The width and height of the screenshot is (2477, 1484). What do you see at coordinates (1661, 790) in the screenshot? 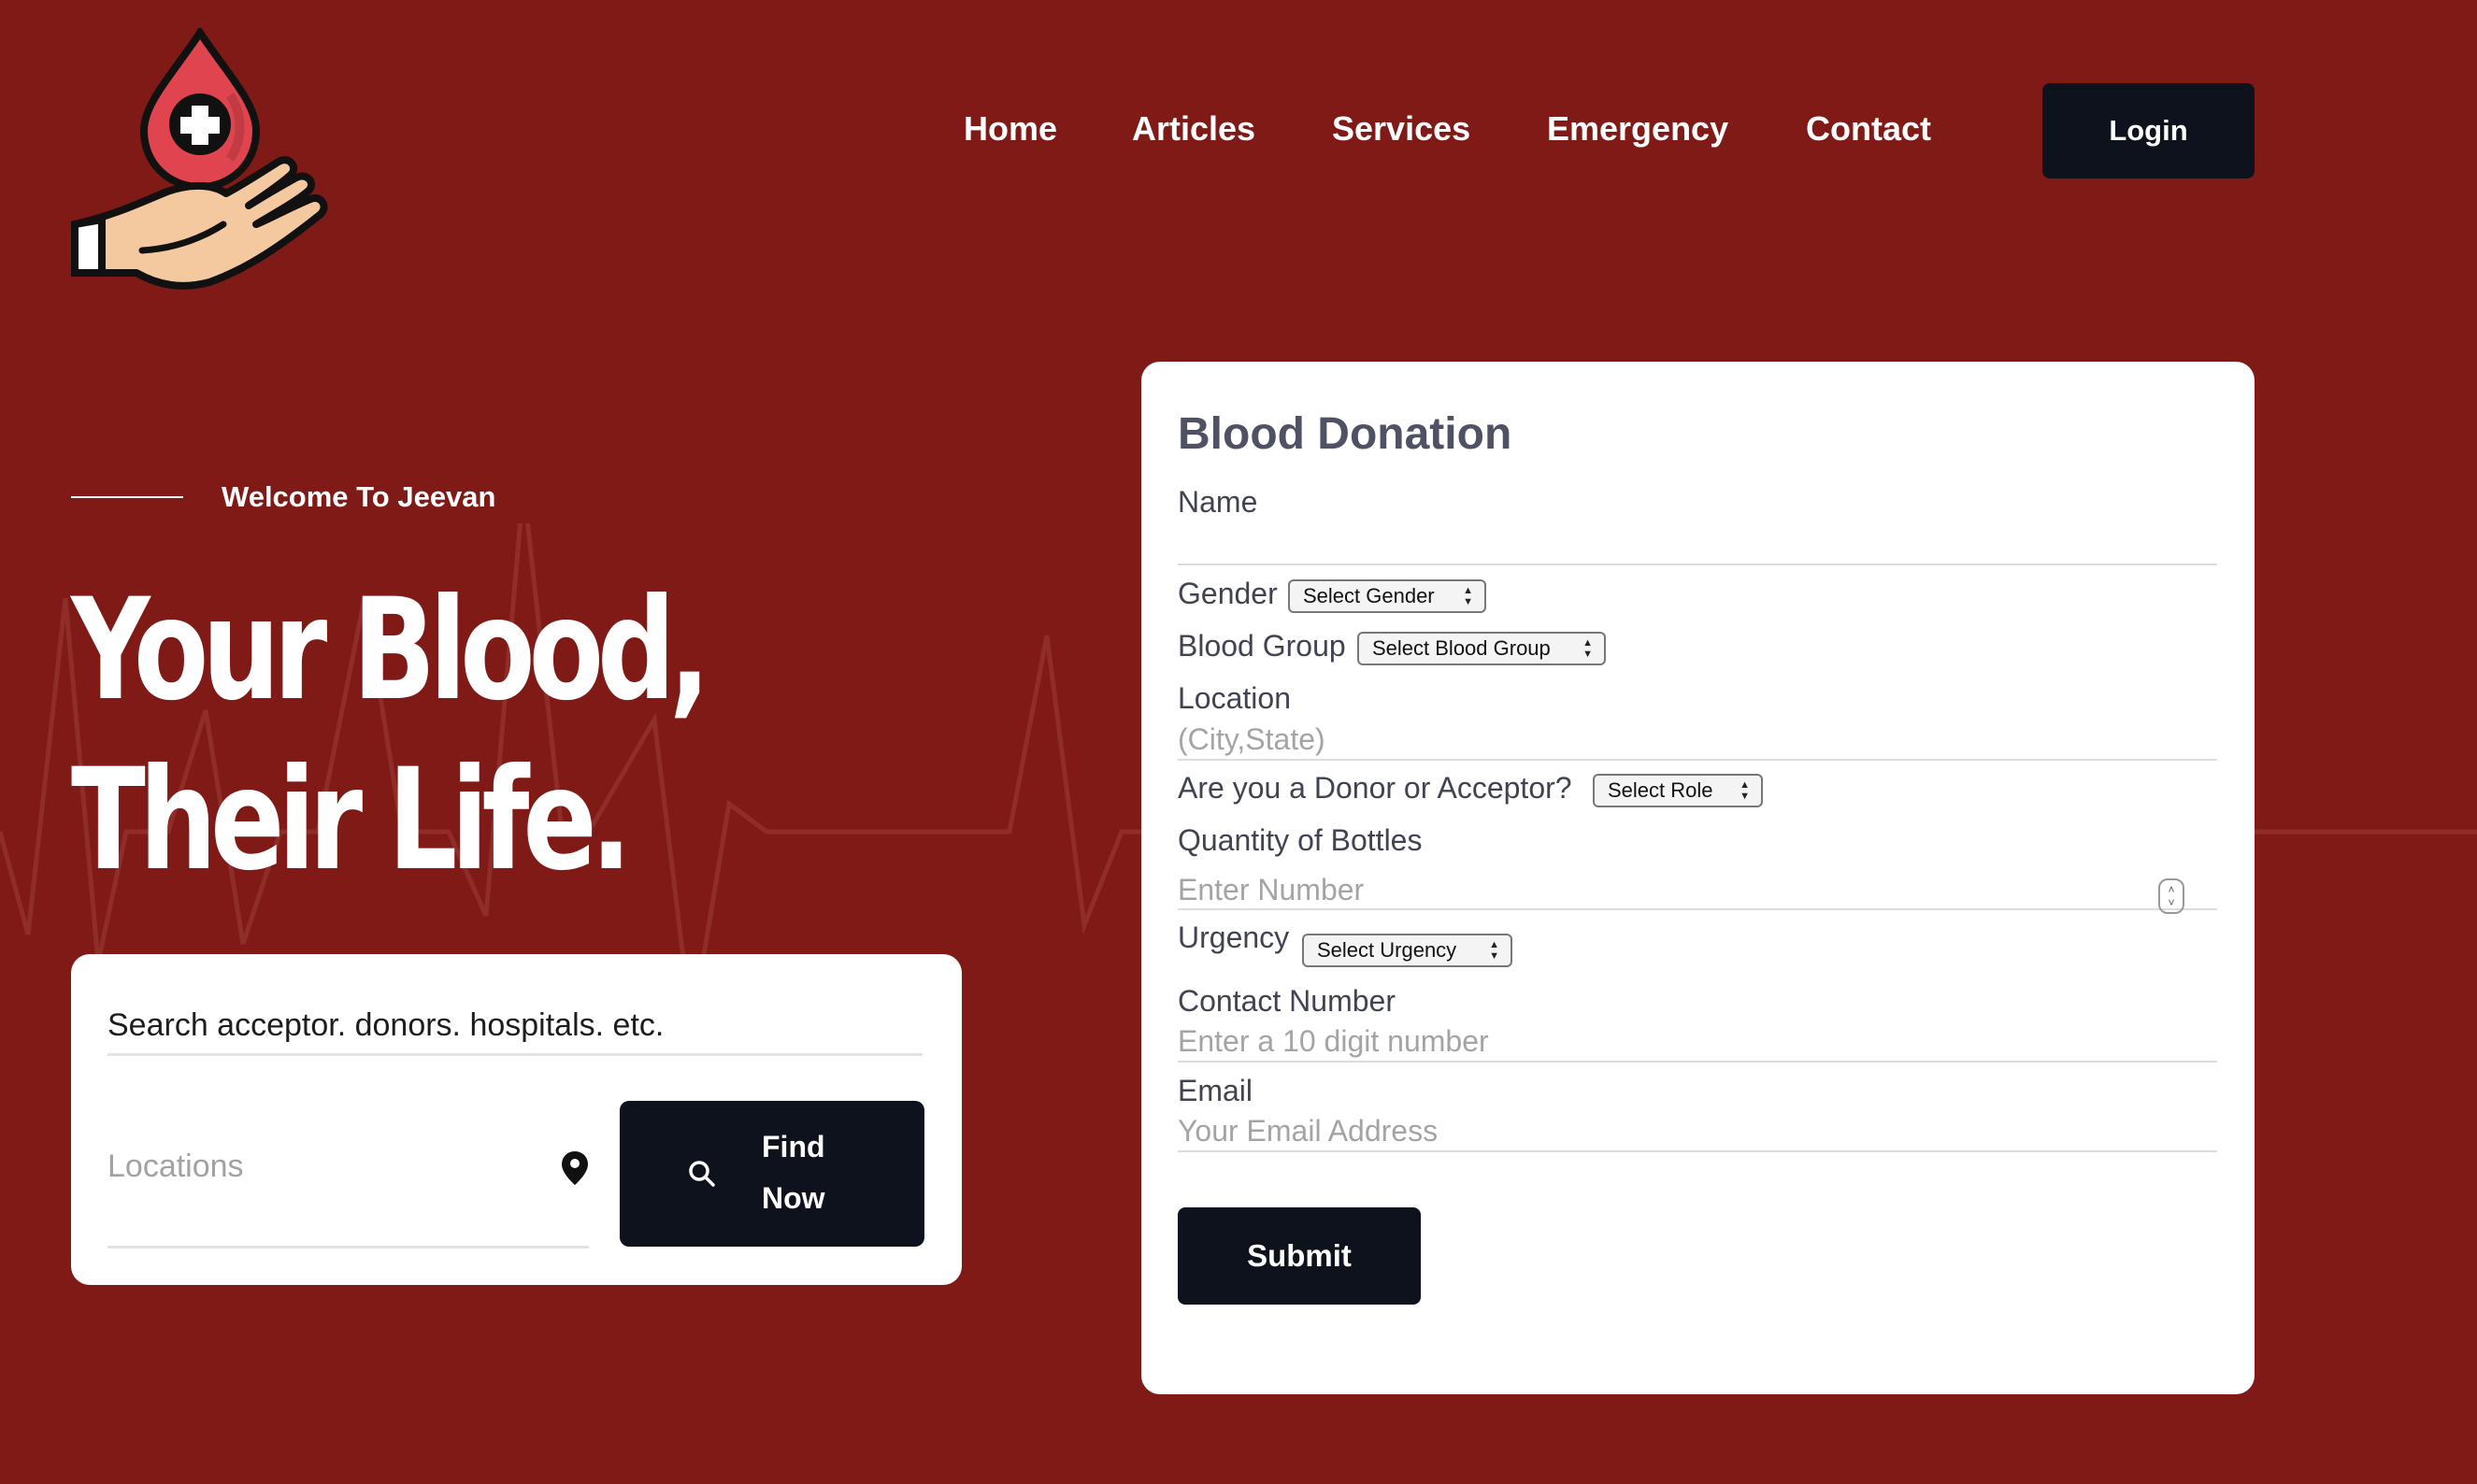
I see `role-select-value: Select Role` at bounding box center [1661, 790].